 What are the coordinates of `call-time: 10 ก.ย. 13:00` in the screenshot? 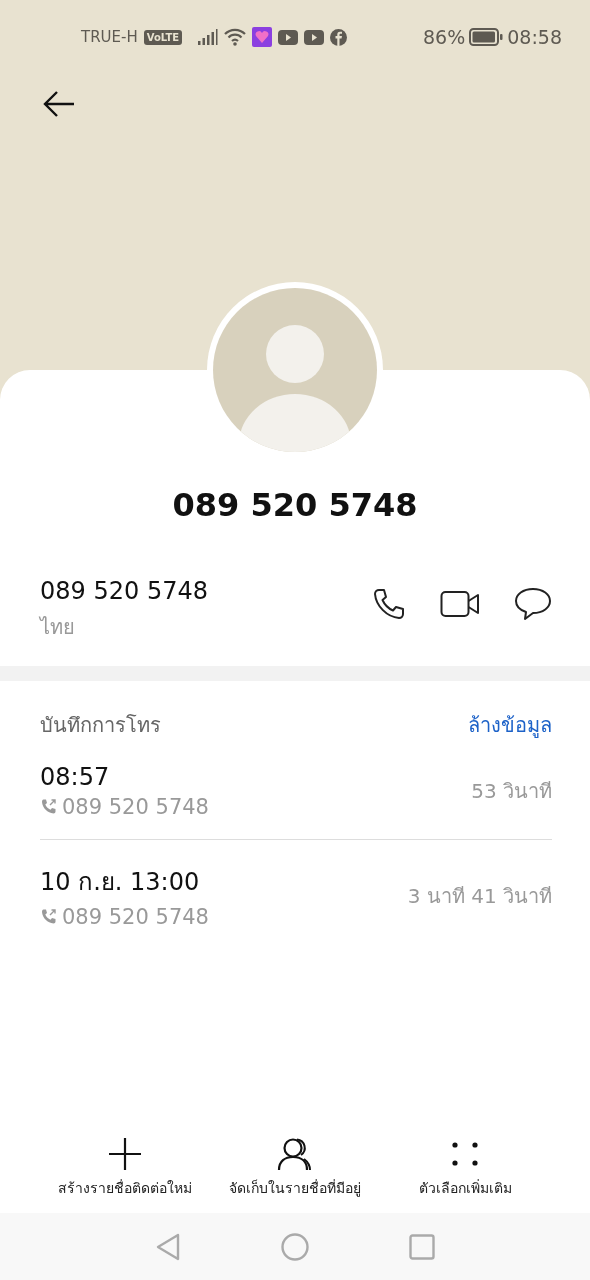 It's located at (120, 882).